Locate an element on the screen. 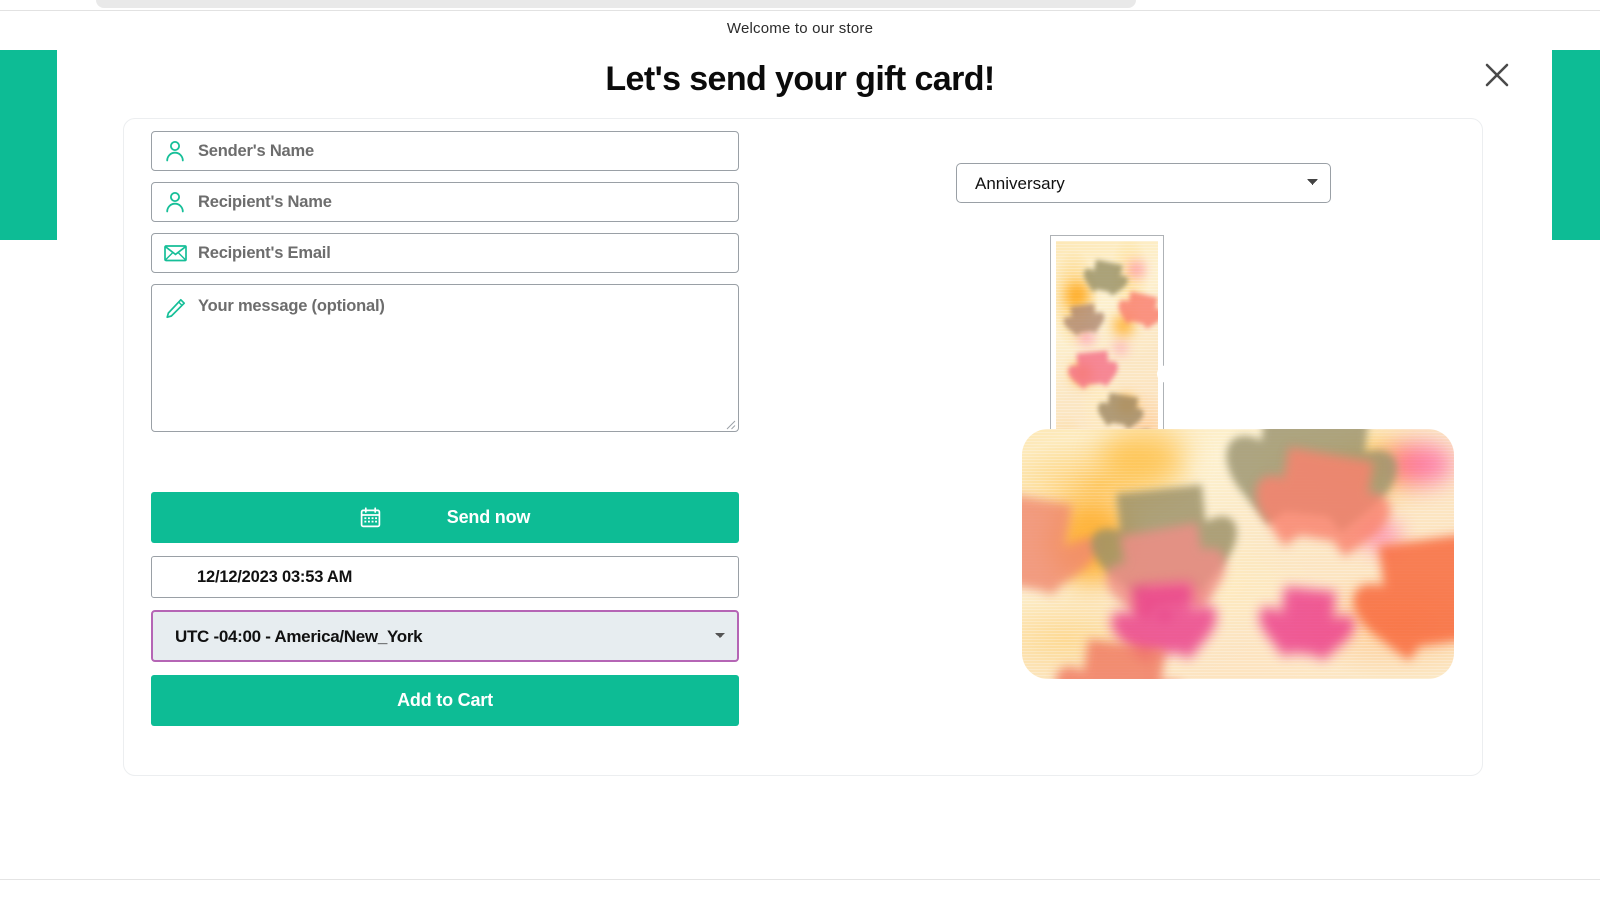  design-selected-indicator is located at coordinates (1165, 373).